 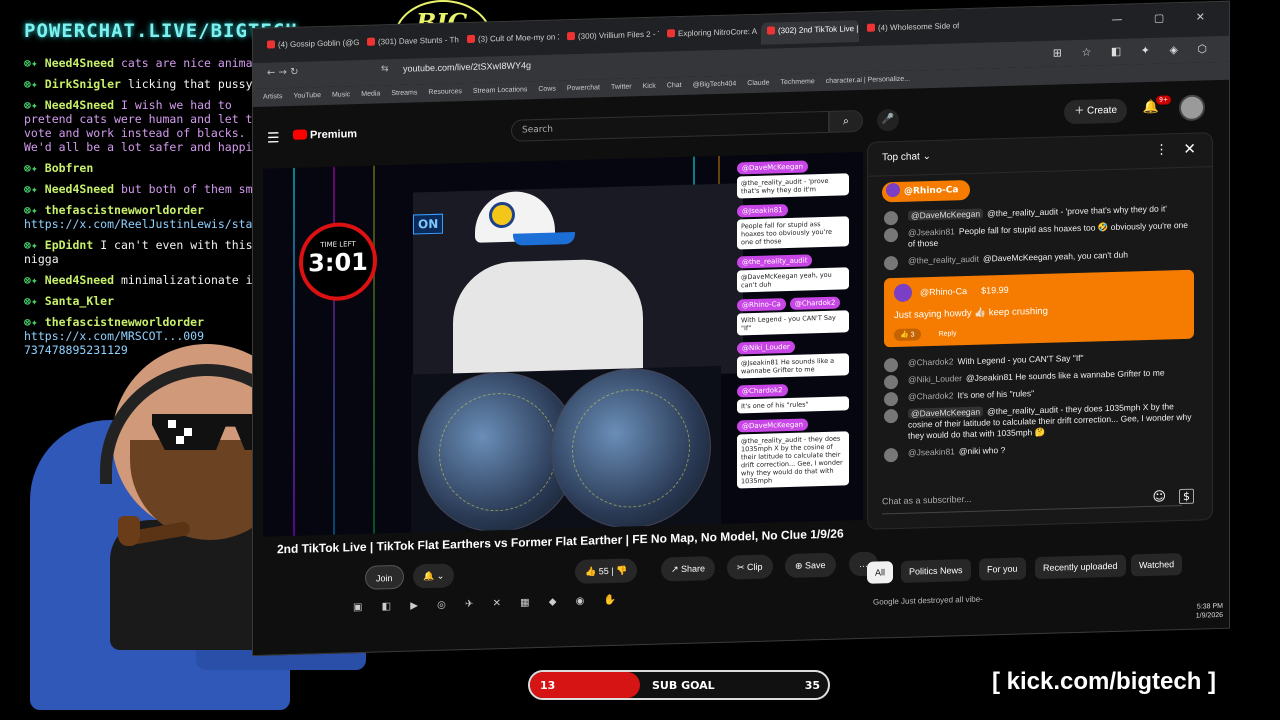 What do you see at coordinates (341, 95) in the screenshot?
I see `bookmark-item: Music` at bounding box center [341, 95].